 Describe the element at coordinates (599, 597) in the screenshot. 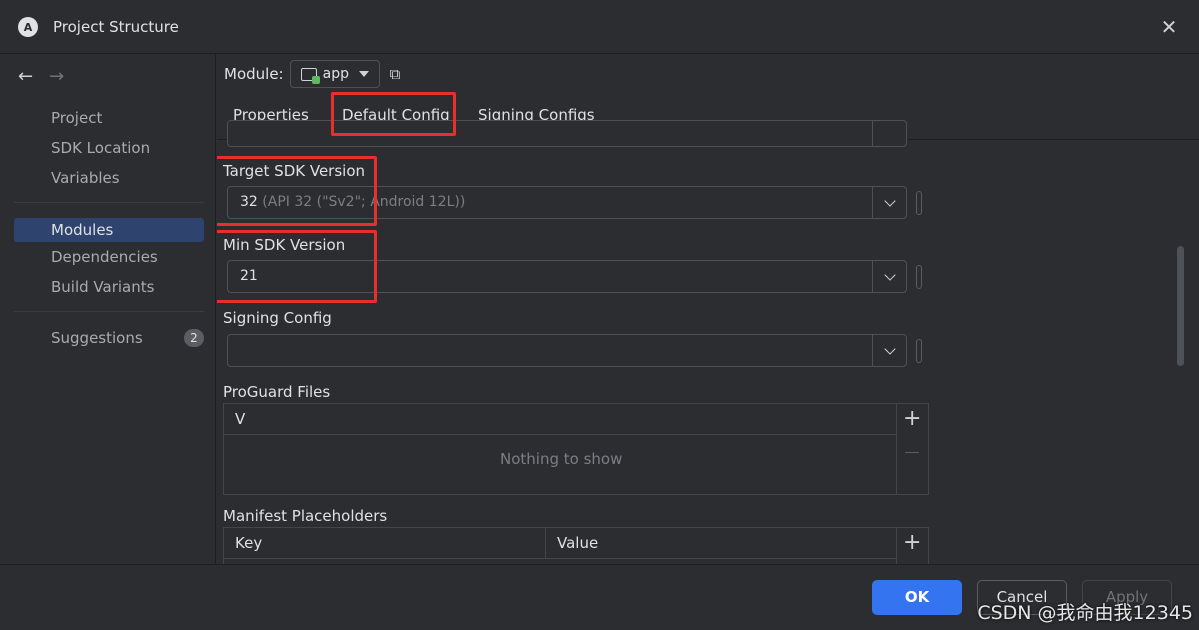

I see `dialog-footer: OK Cancel Apply CSDN @我命由我12345` at that location.